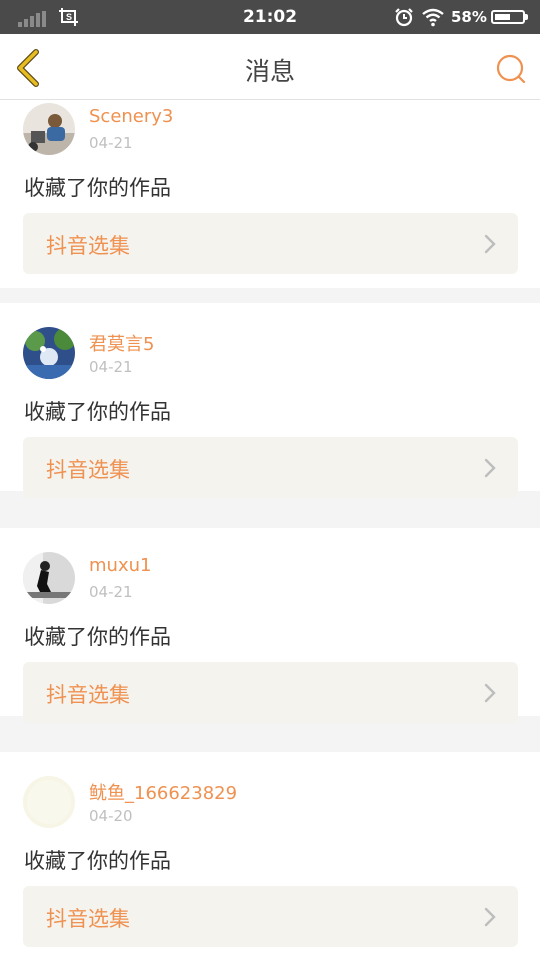  Describe the element at coordinates (270, 17) in the screenshot. I see `status-bar: S 21:02 58%` at that location.